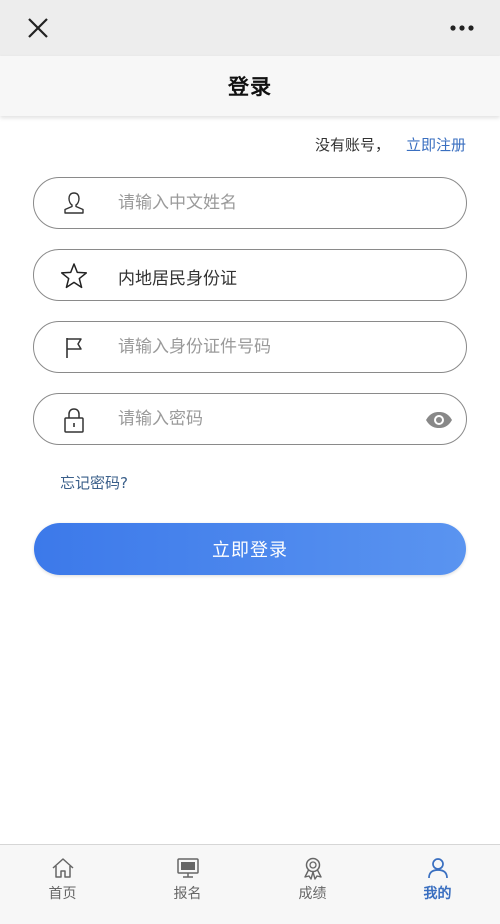  Describe the element at coordinates (268, 203) in the screenshot. I see `name-input` at that location.